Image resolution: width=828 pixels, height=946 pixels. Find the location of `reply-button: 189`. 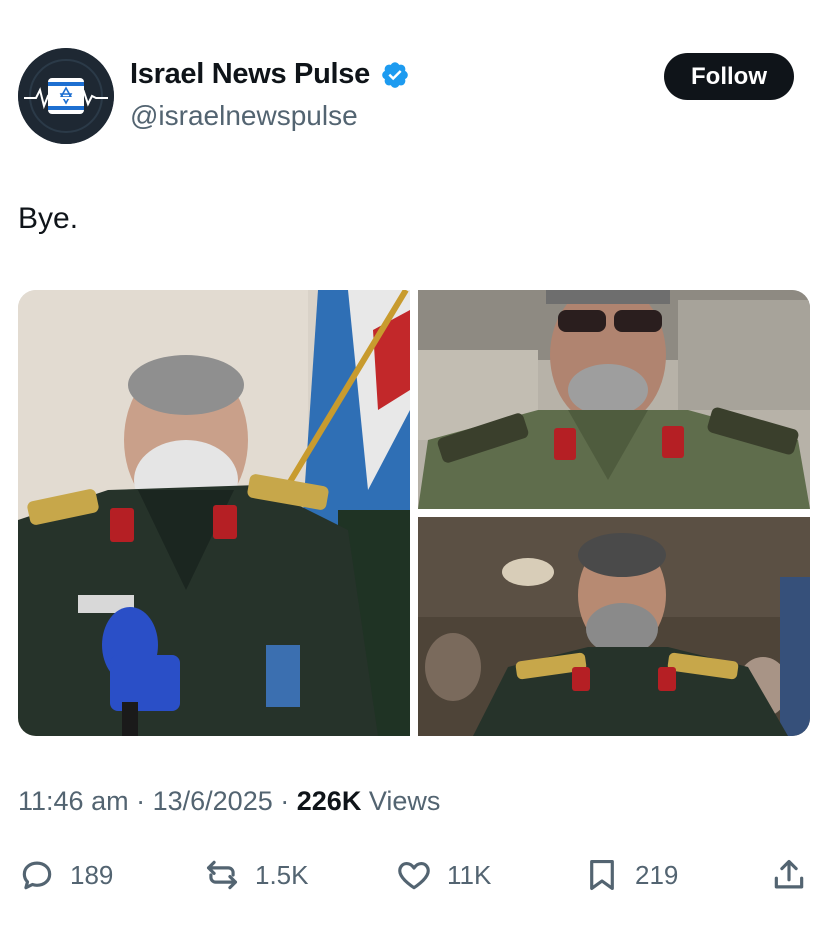

reply-button: 189 is located at coordinates (65, 875).